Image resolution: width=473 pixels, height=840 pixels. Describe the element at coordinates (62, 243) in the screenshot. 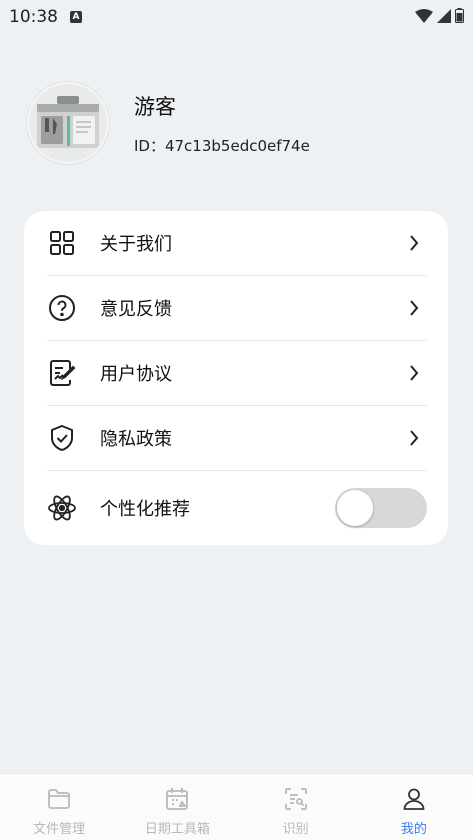

I see `grid-icon` at that location.